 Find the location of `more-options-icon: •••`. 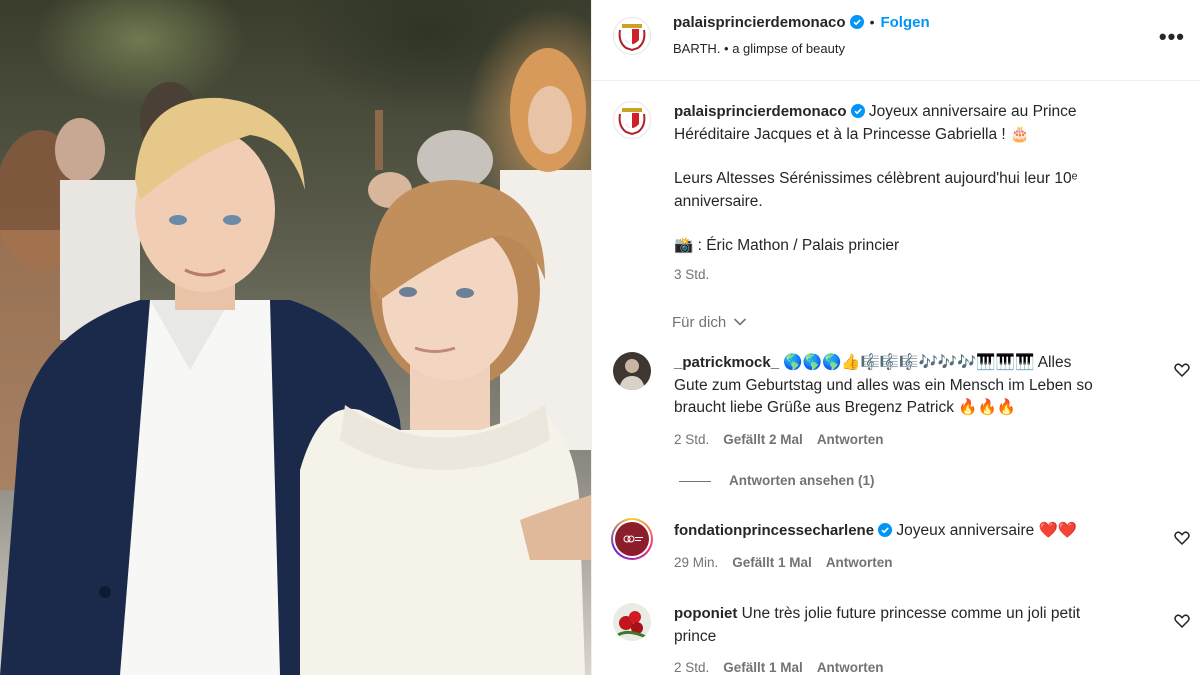

more-options-icon: ••• is located at coordinates (1172, 37).